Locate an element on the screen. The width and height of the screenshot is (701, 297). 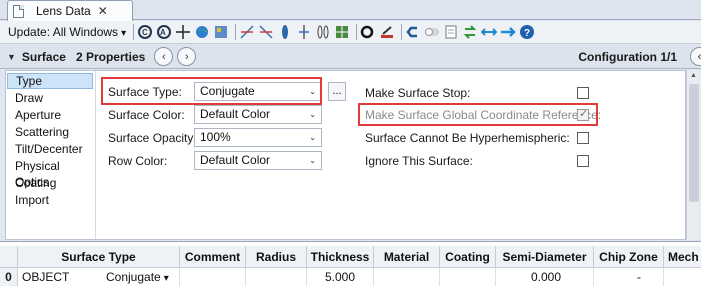
svg-text: A is located at coordinates (163, 32).